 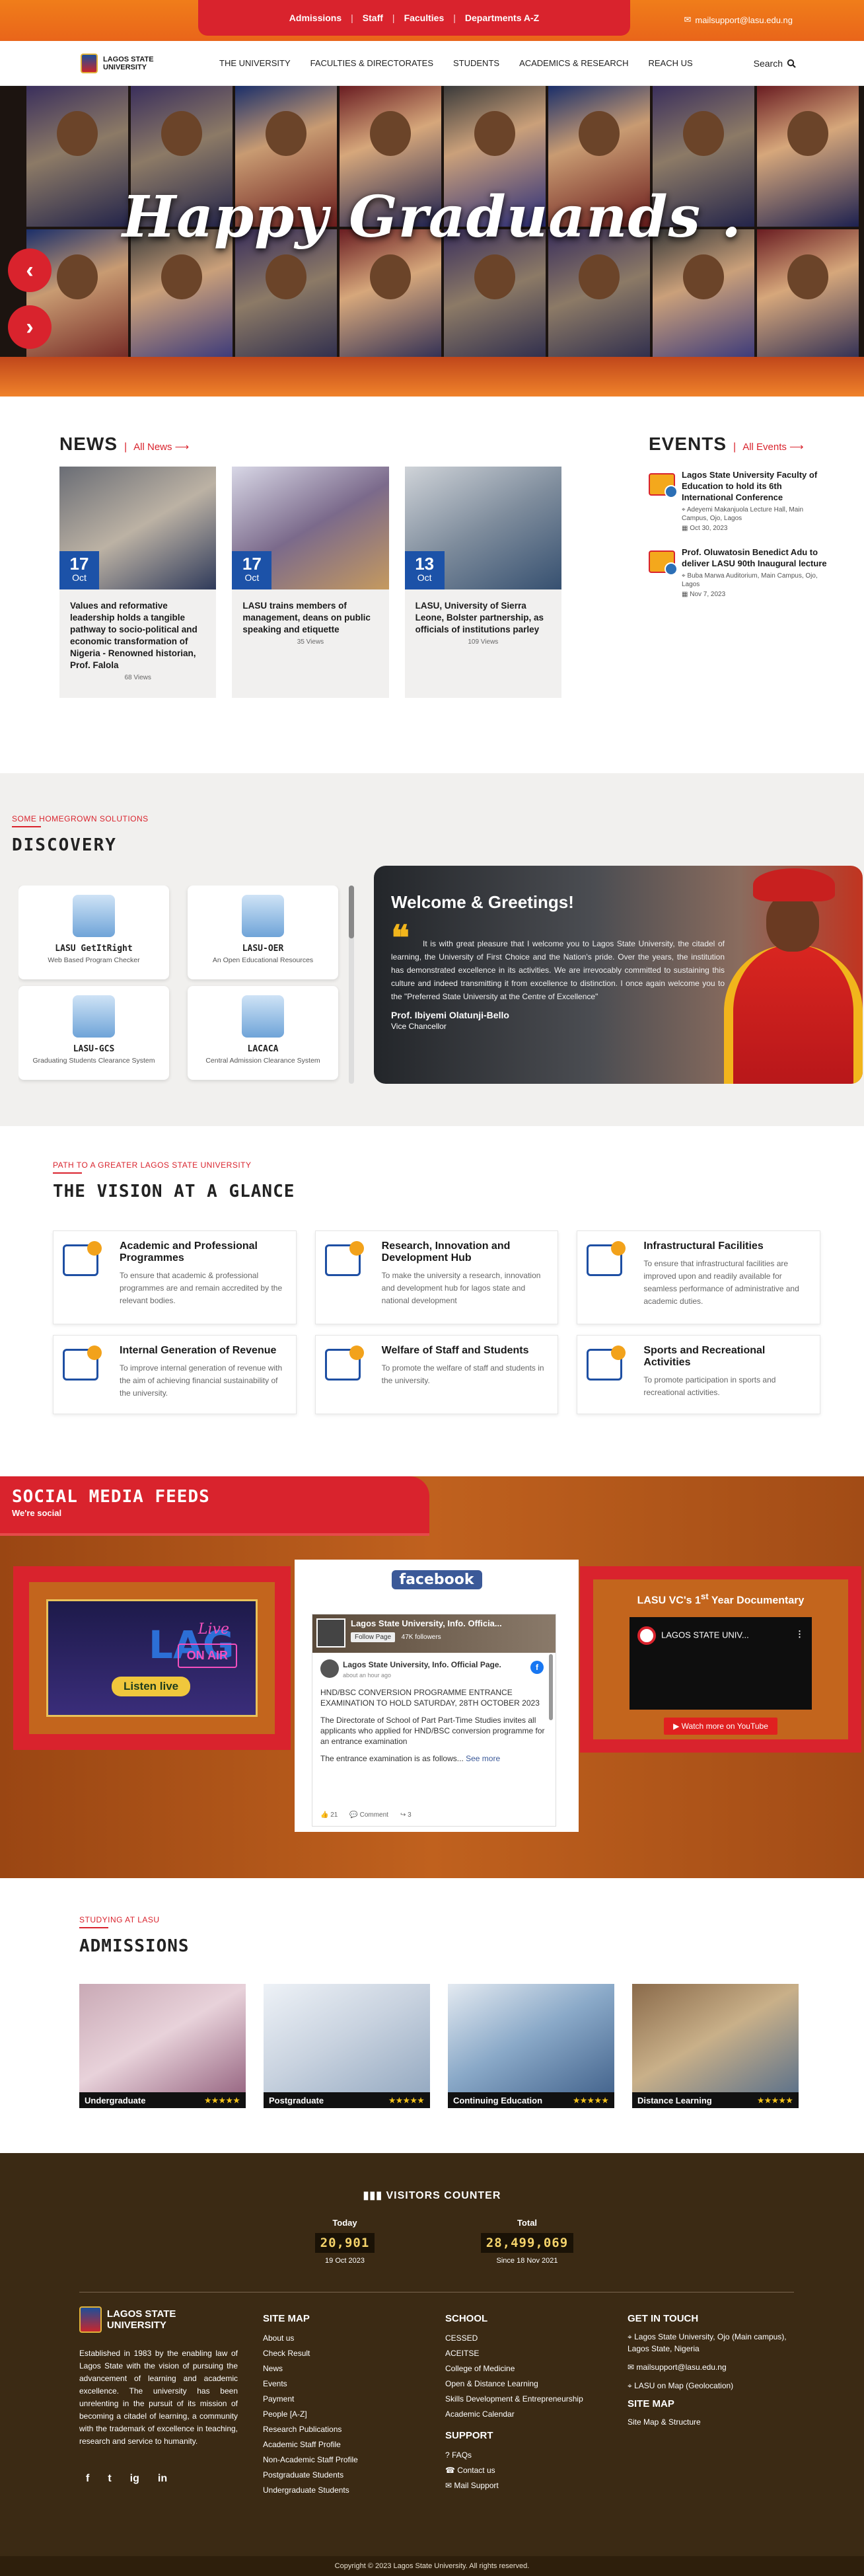 I want to click on admissions-link: Admissions, so click(x=315, y=18).